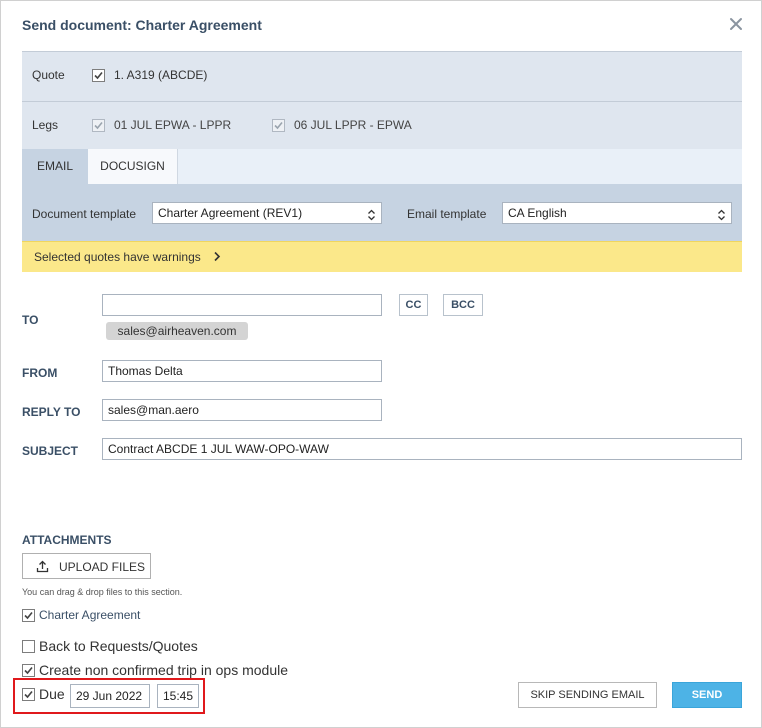 Image resolution: width=762 pixels, height=728 pixels. What do you see at coordinates (51, 412) in the screenshot?
I see `reply-to-label: REPLY TO` at bounding box center [51, 412].